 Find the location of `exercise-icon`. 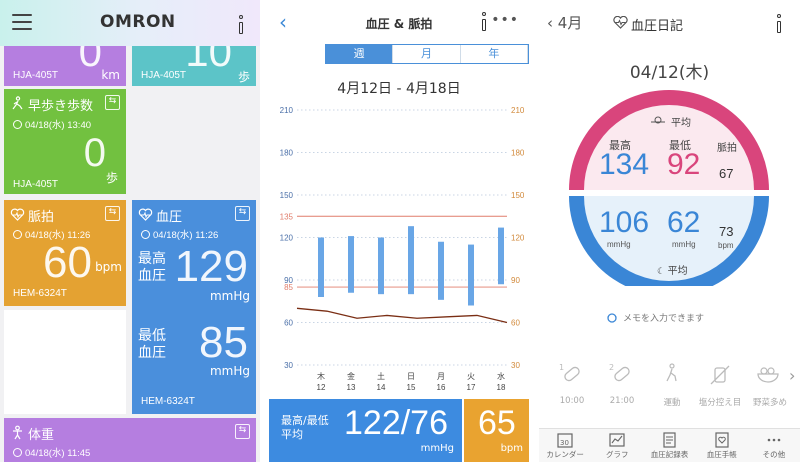

exercise-icon is located at coordinates (672, 375).